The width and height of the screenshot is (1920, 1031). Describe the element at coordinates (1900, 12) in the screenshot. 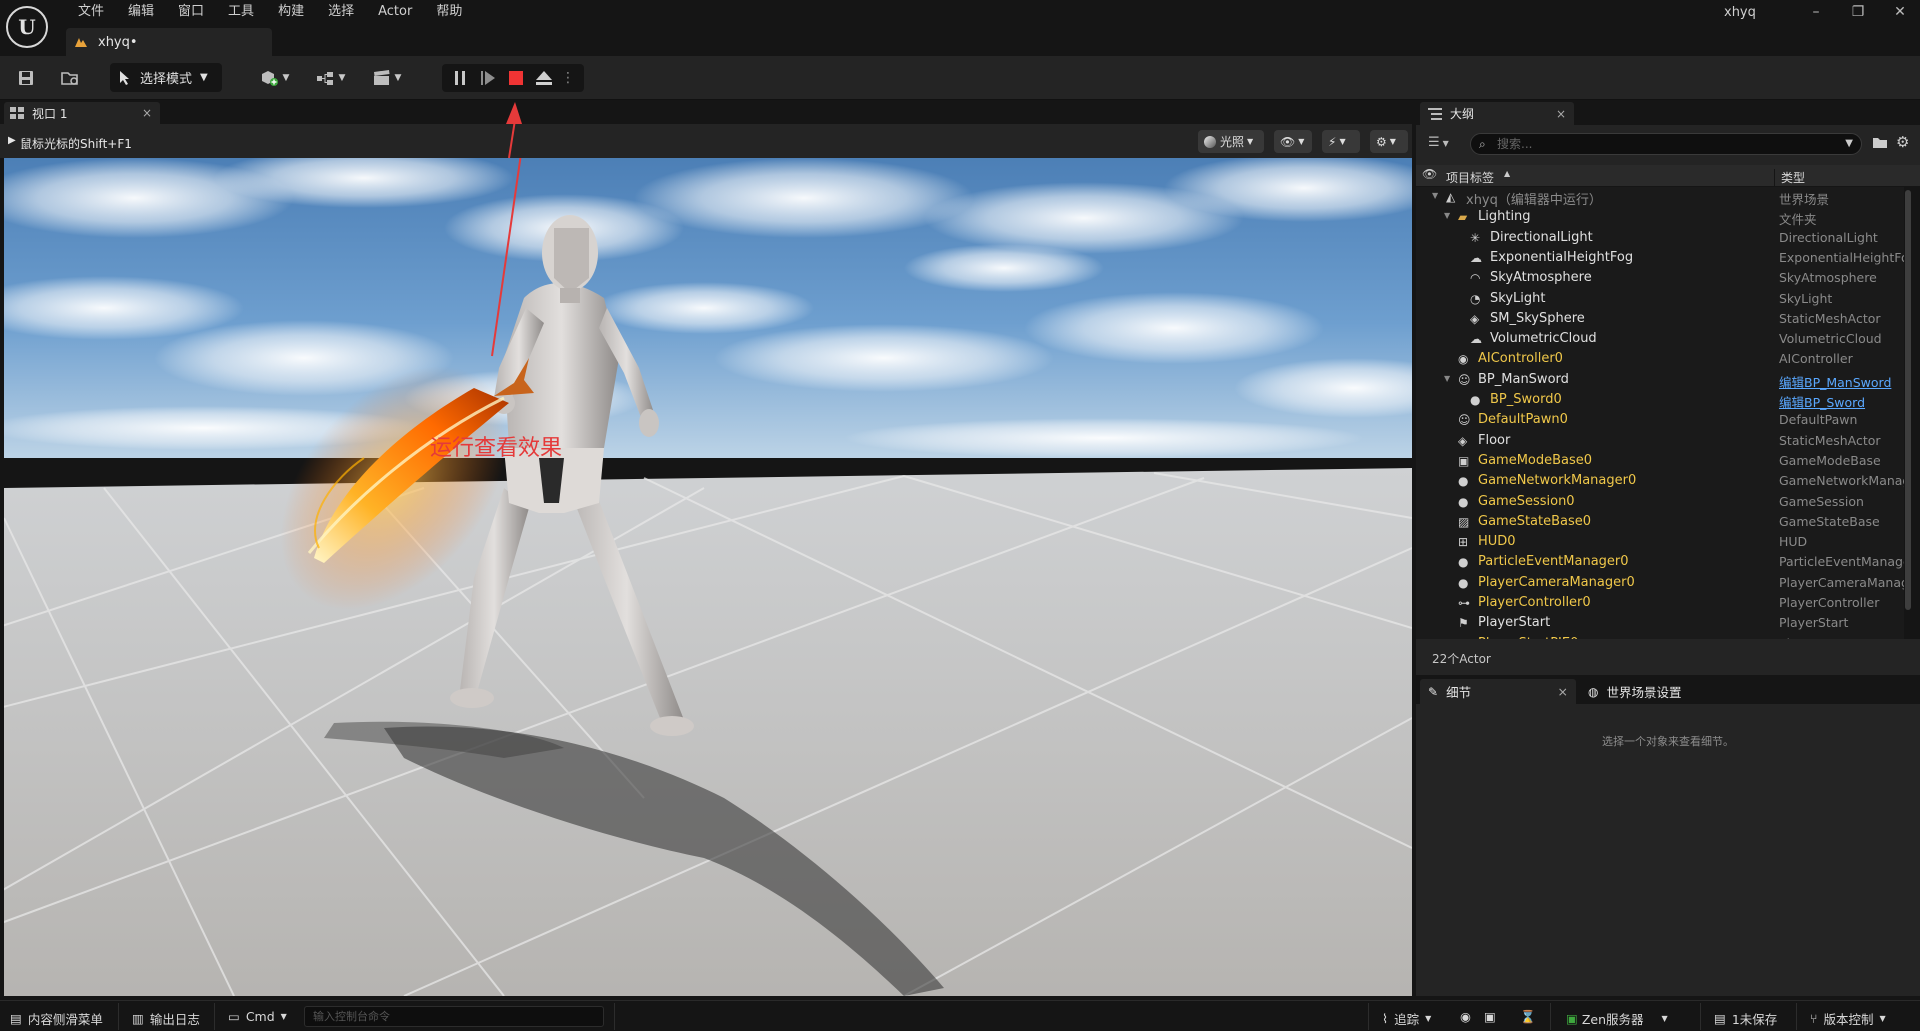

I see `close-button: ✕` at that location.